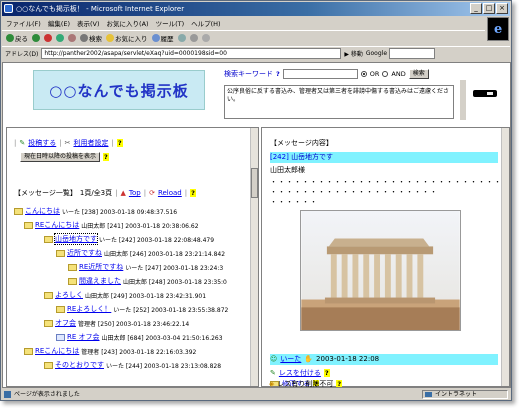  I want to click on mail-icon, so click(181, 37).